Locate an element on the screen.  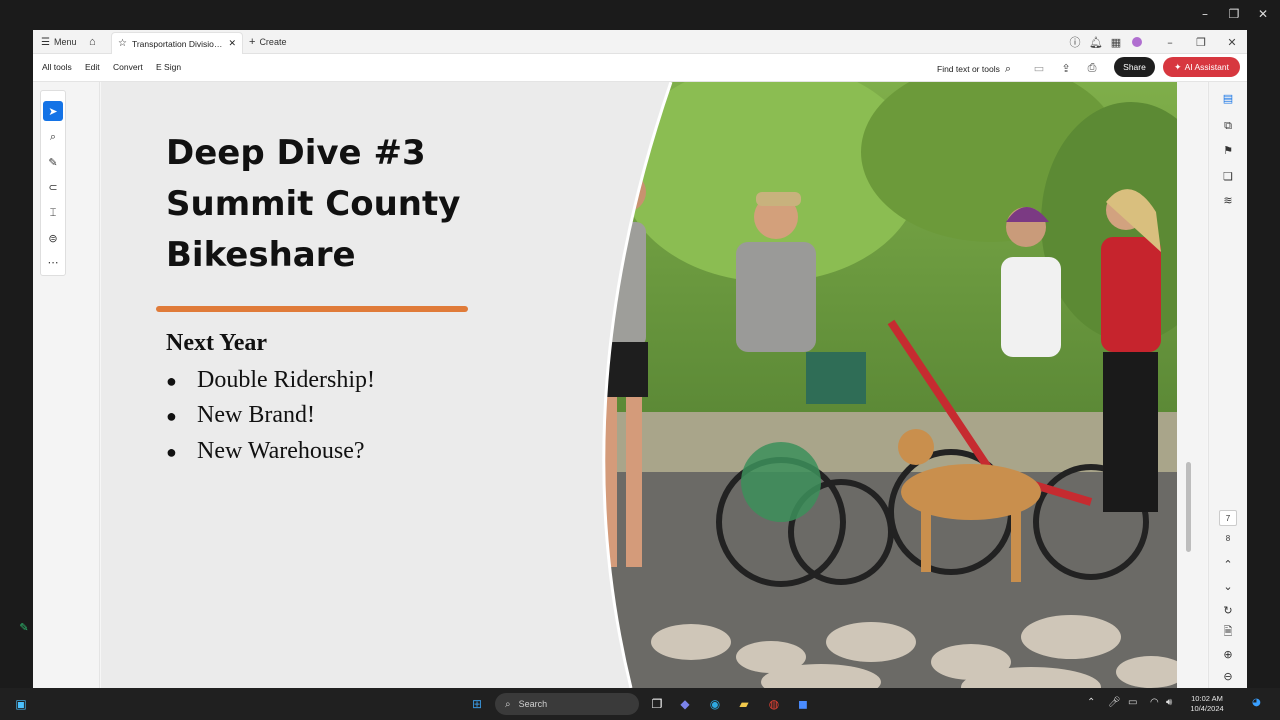
tray-chevron-icon: ⌃ is located at coordinates (1091, 702).